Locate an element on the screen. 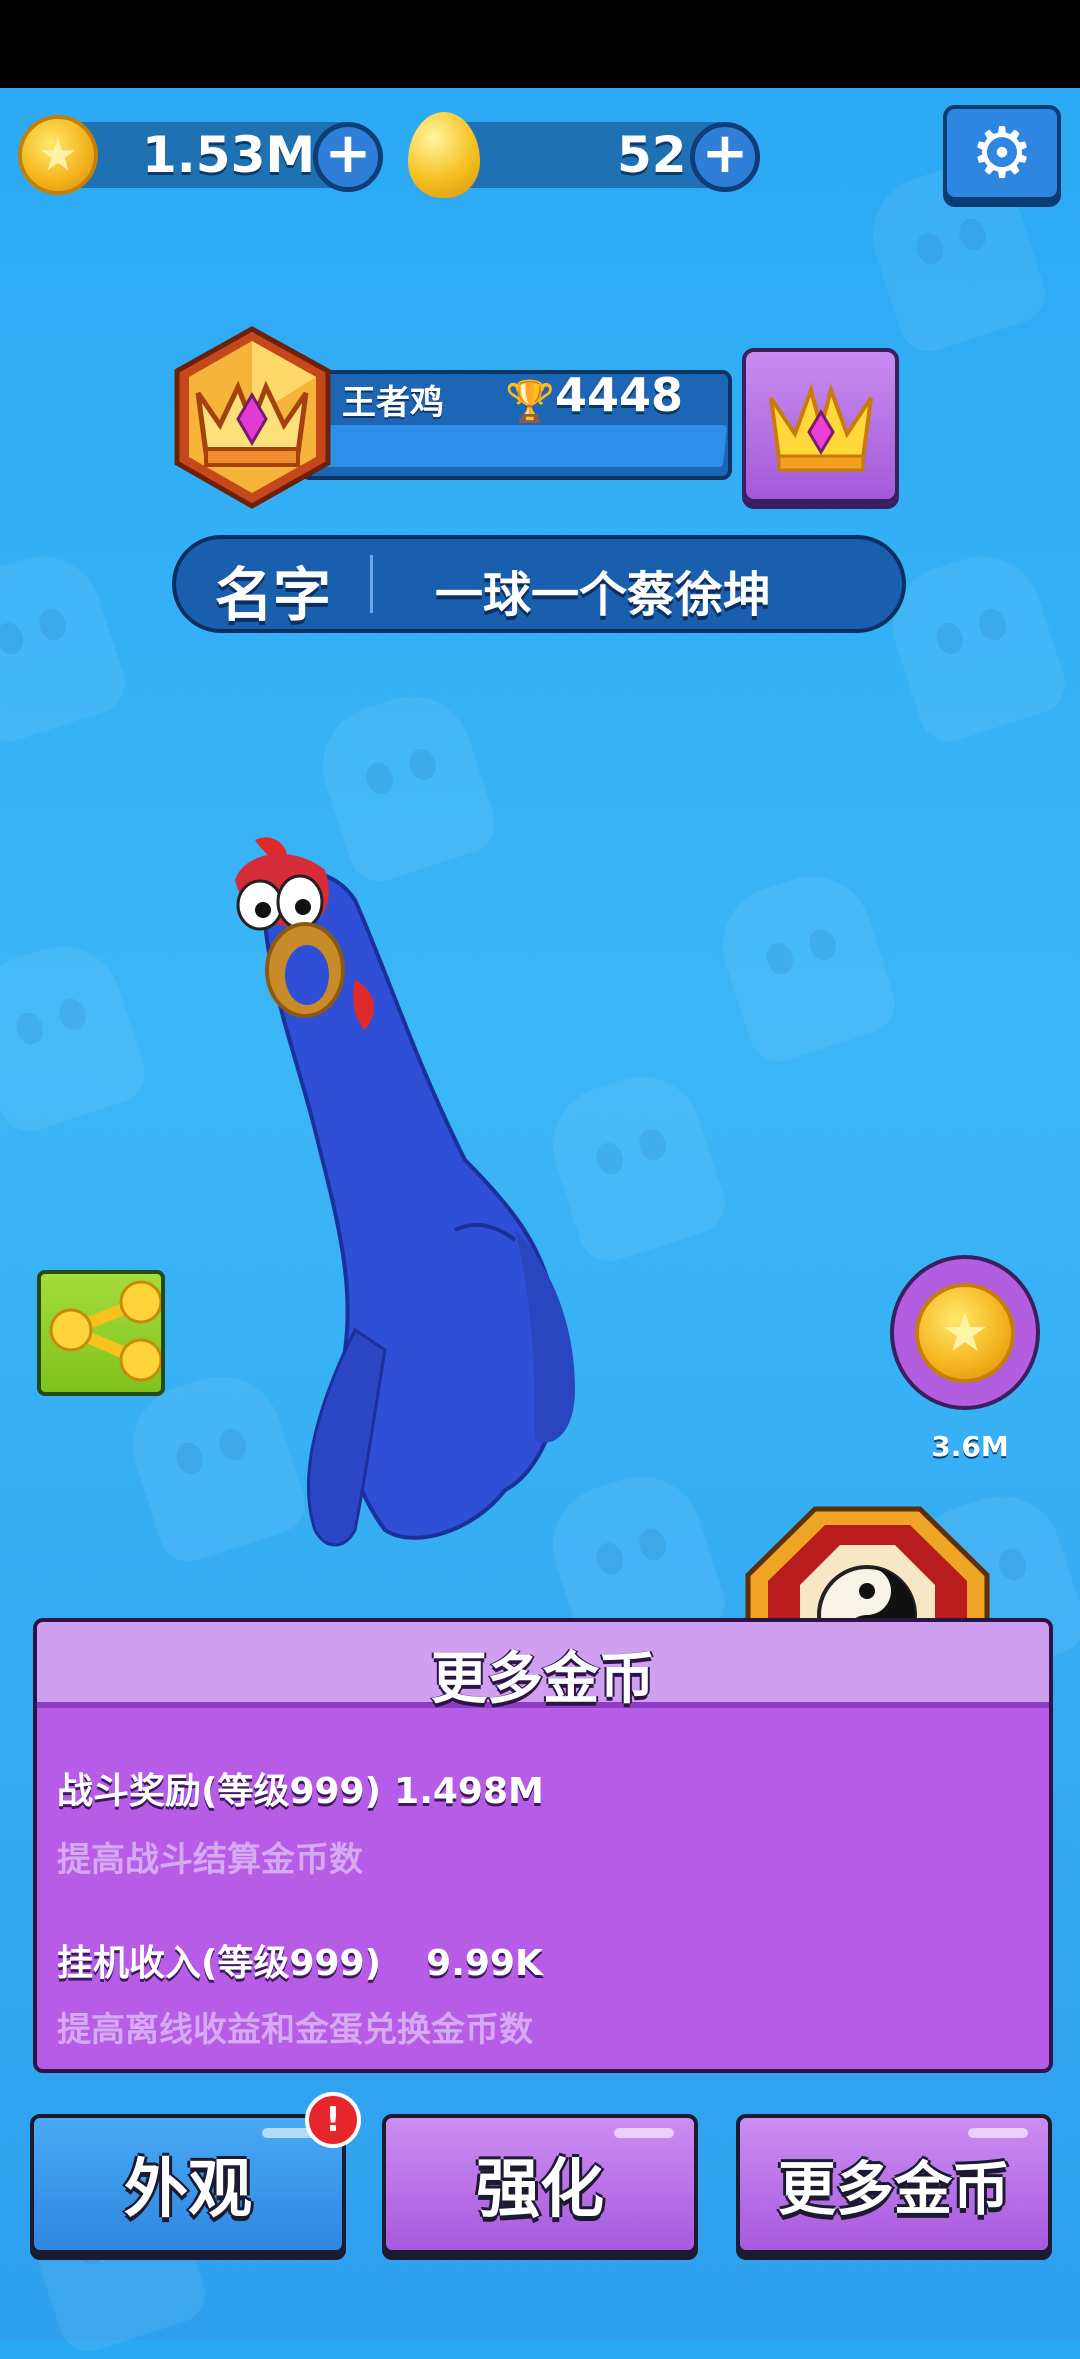 Image resolution: width=1080 pixels, height=2359 pixels. trophy-icon: 🏆 is located at coordinates (530, 402).